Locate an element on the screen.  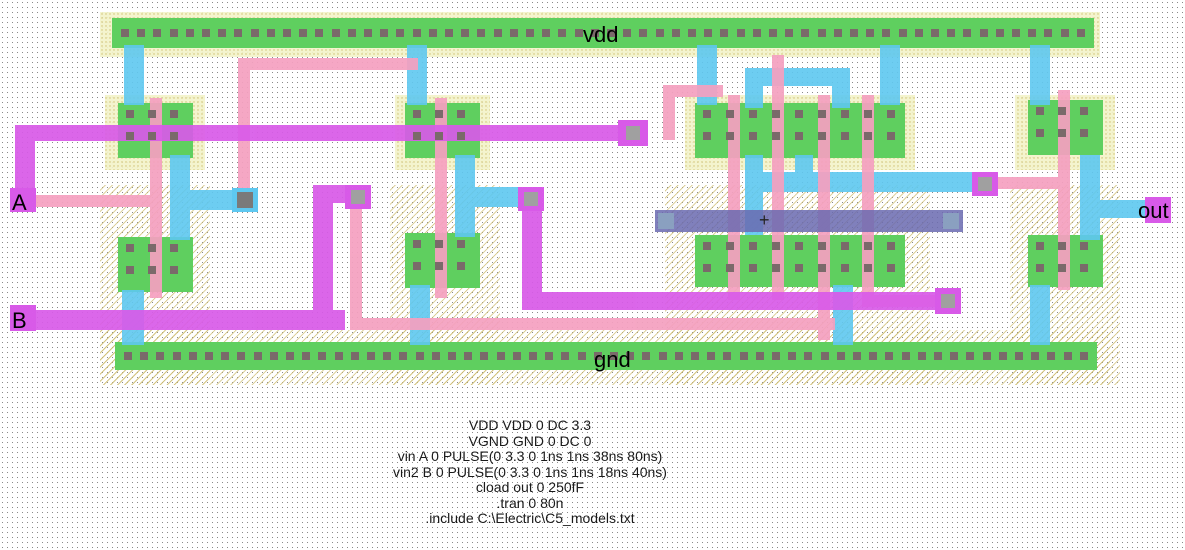
nwell-plus-marker: + is located at coordinates (764, 220).